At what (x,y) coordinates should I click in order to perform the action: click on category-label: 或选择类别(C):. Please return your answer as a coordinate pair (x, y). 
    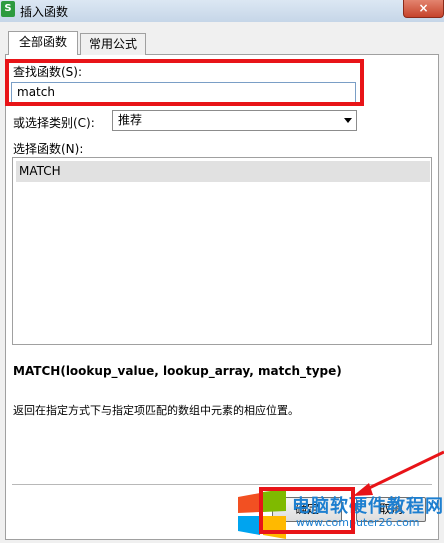
    Looking at the image, I should click on (54, 123).